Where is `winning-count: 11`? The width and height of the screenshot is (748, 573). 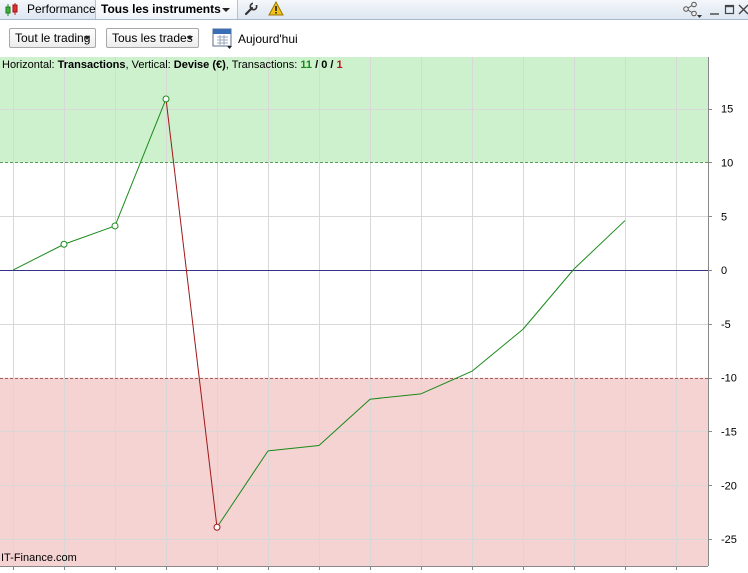 winning-count: 11 is located at coordinates (306, 65).